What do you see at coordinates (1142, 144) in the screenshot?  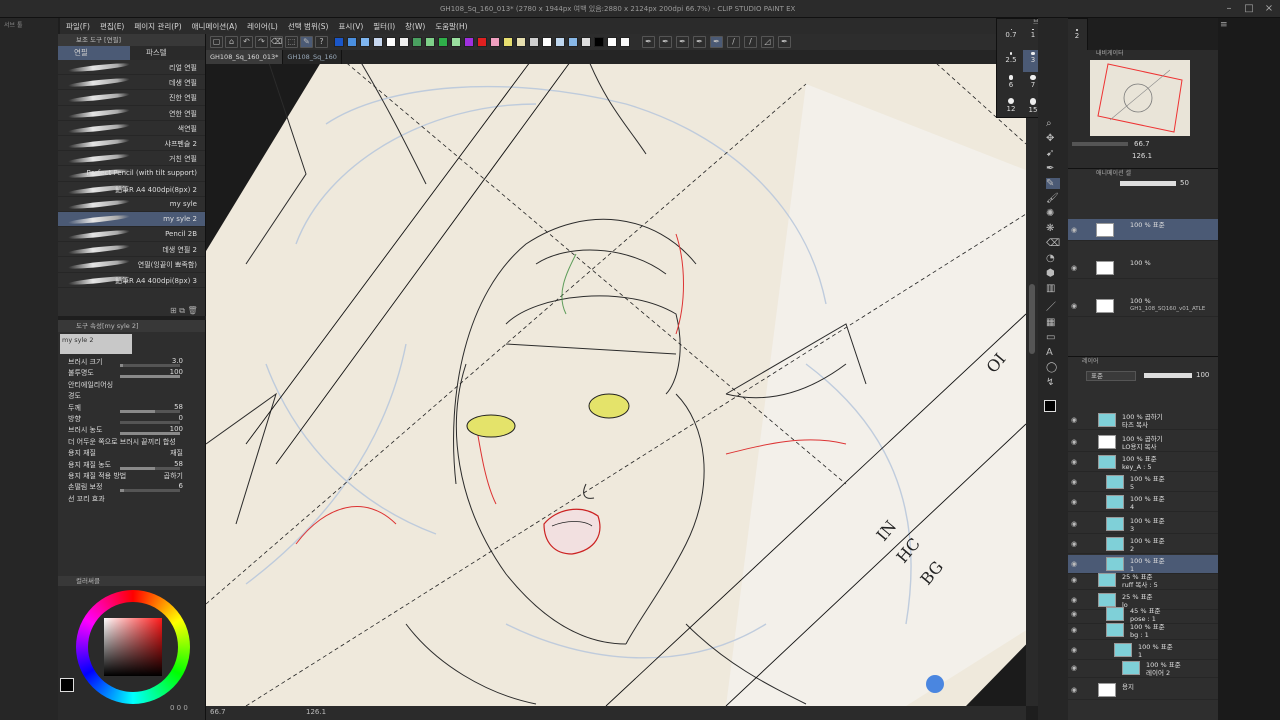 I see `navigator-zoom: 66.7` at bounding box center [1142, 144].